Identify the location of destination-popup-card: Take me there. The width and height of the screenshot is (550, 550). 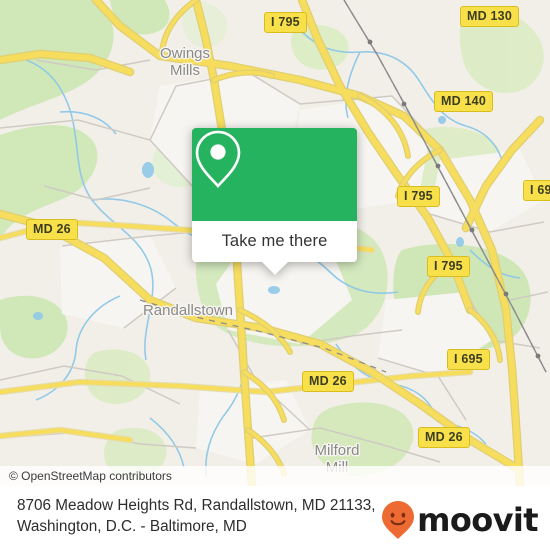
(274, 201).